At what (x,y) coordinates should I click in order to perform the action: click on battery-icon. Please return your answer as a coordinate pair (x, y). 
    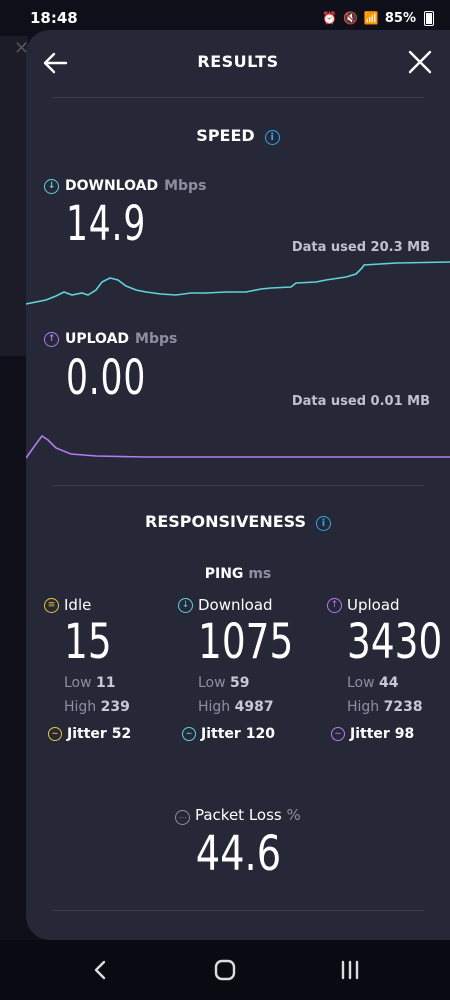
    Looking at the image, I should click on (429, 18).